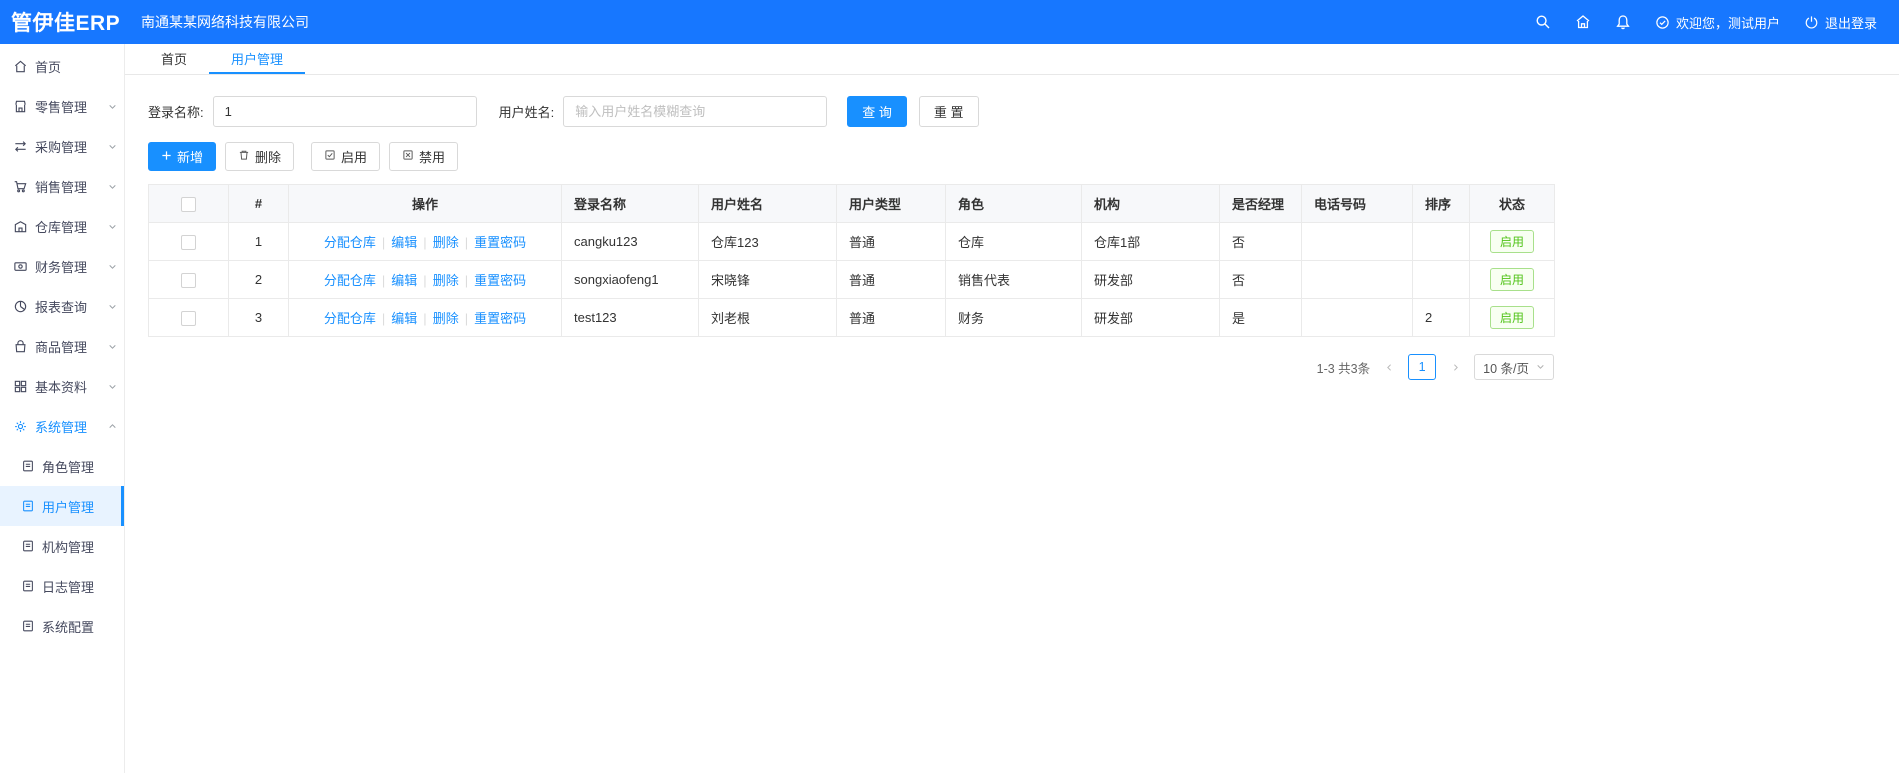 This screenshot has height=773, width=1899. What do you see at coordinates (695, 111) in the screenshot?
I see `user-name-input` at bounding box center [695, 111].